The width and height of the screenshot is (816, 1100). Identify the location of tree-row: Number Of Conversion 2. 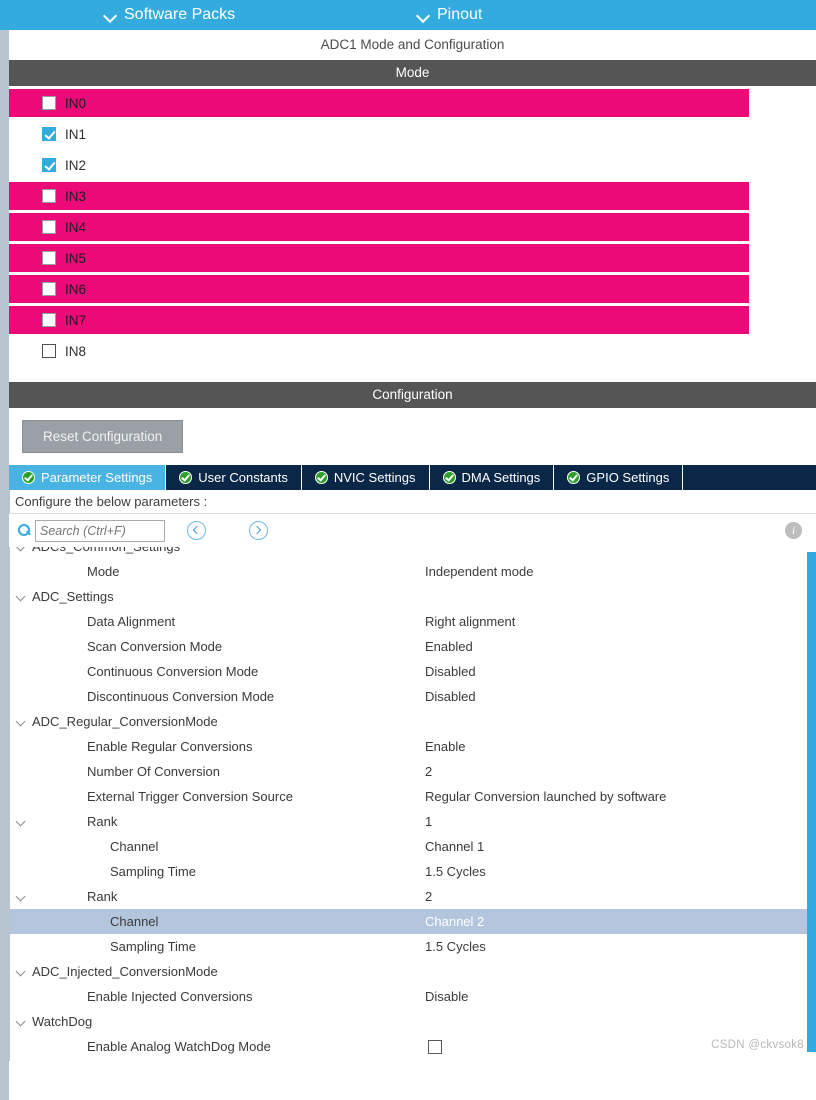
(413, 771).